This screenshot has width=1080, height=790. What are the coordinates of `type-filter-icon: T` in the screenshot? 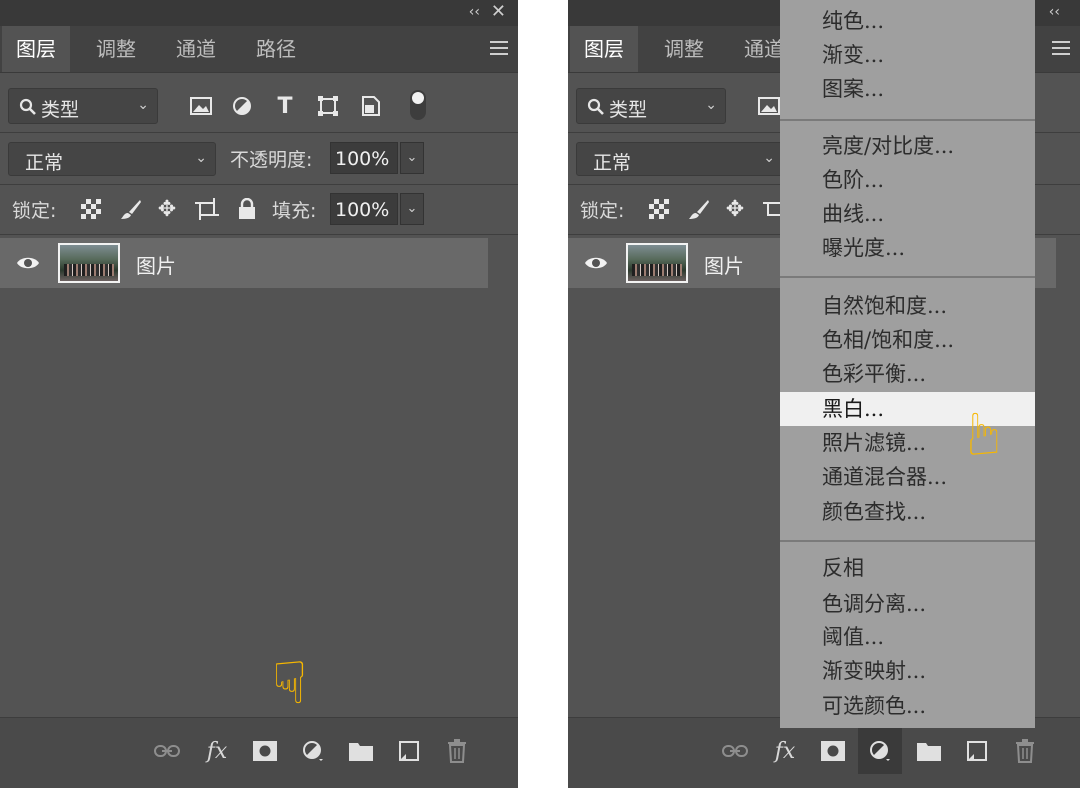 It's located at (285, 106).